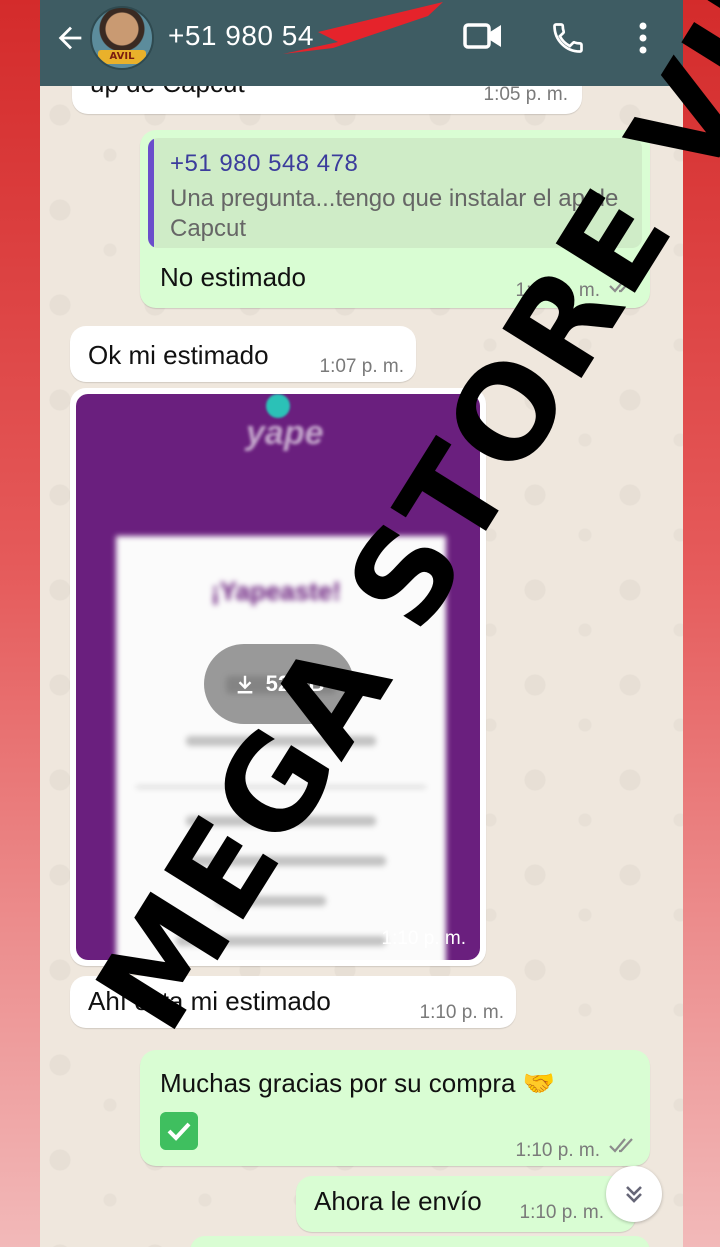  I want to click on back-arrow-icon, so click(70, 38).